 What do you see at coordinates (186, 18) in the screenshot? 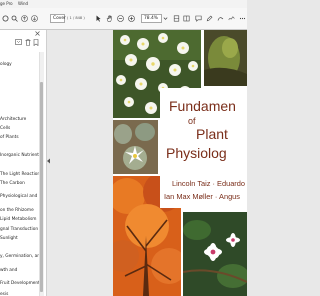
I see `scroll-mode-icon` at bounding box center [186, 18].